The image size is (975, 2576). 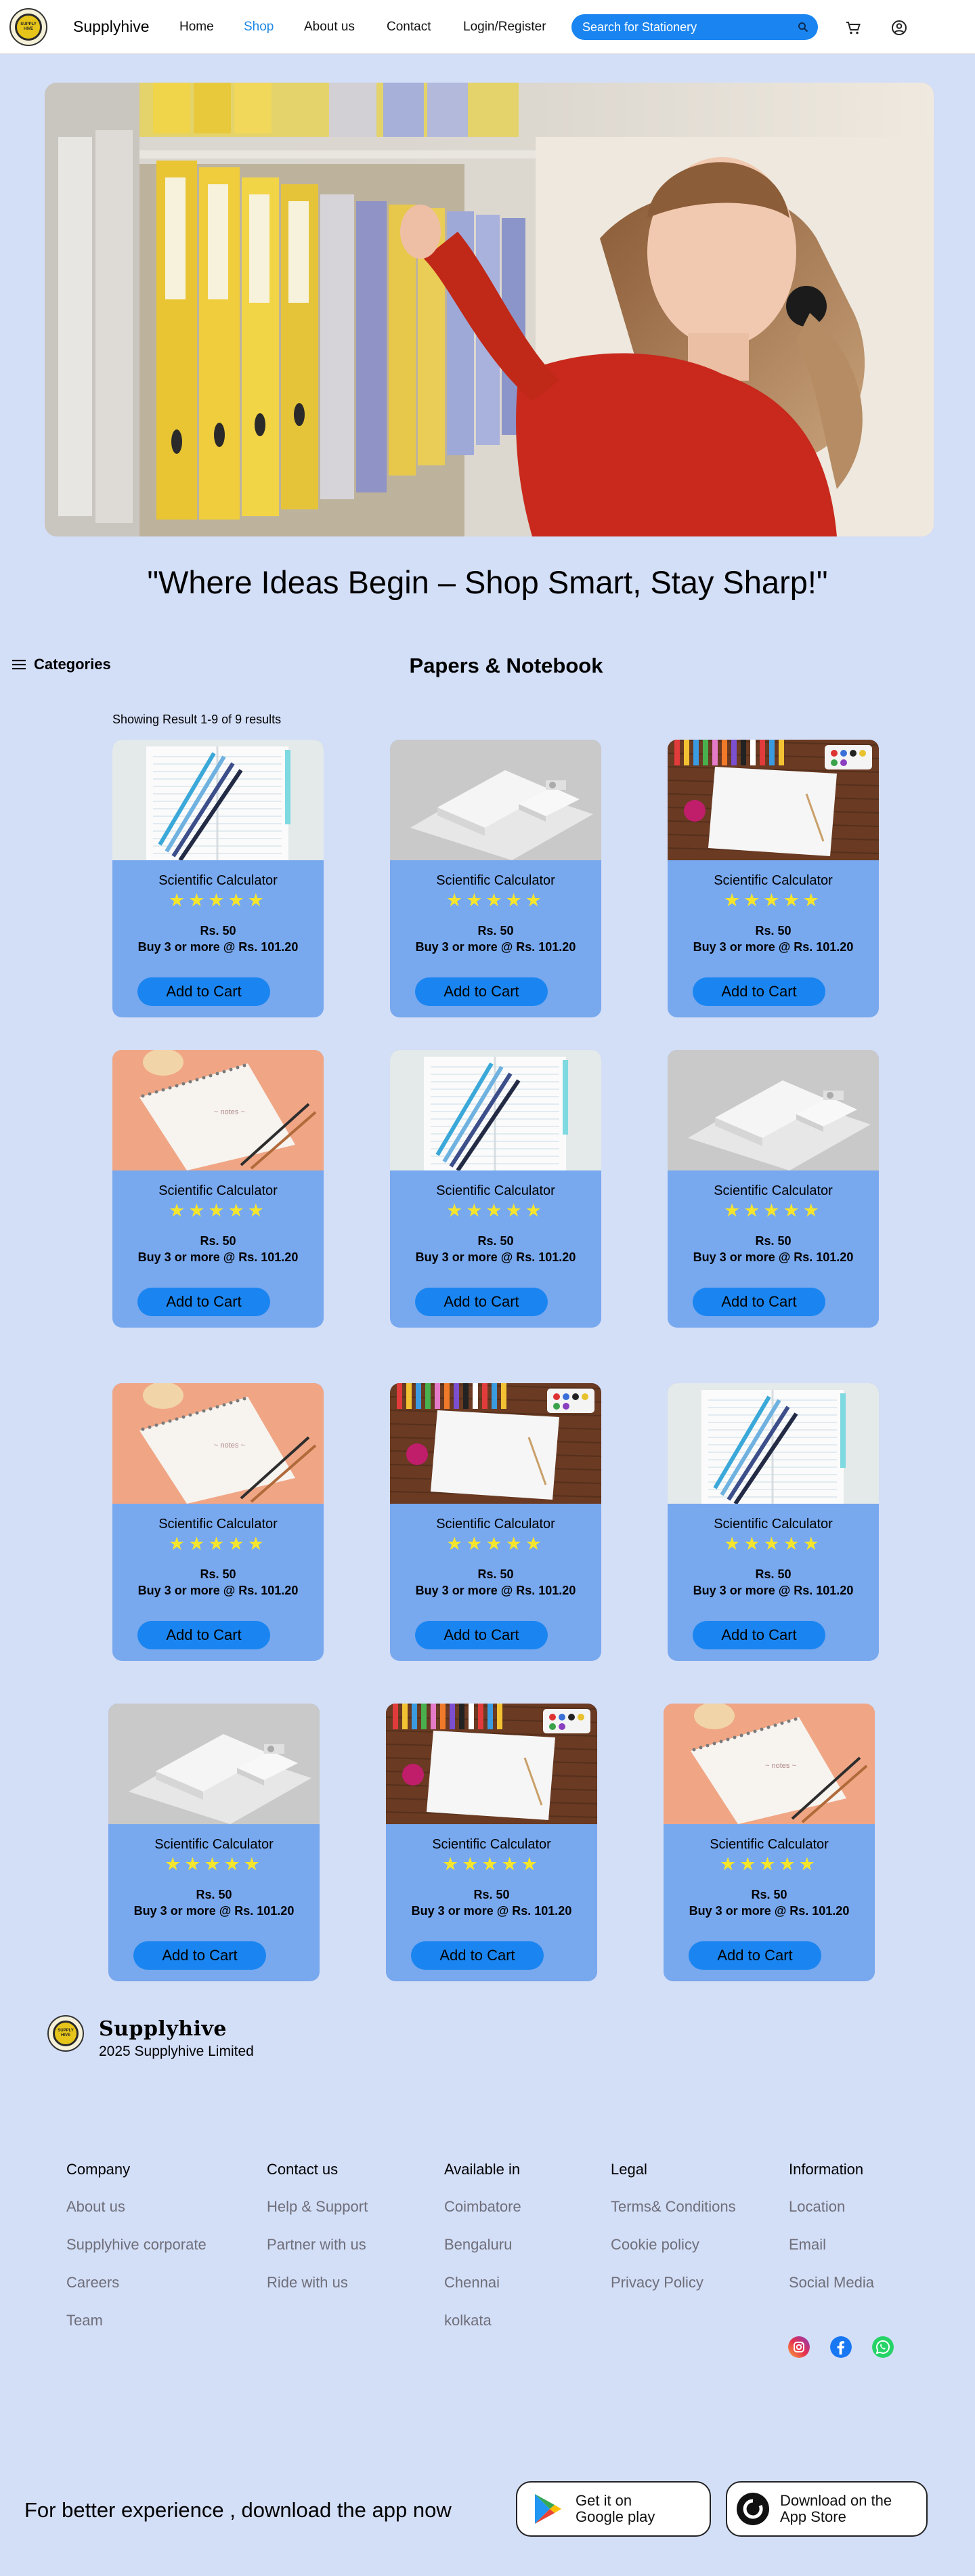 I want to click on whatsapp-icon, so click(x=883, y=2347).